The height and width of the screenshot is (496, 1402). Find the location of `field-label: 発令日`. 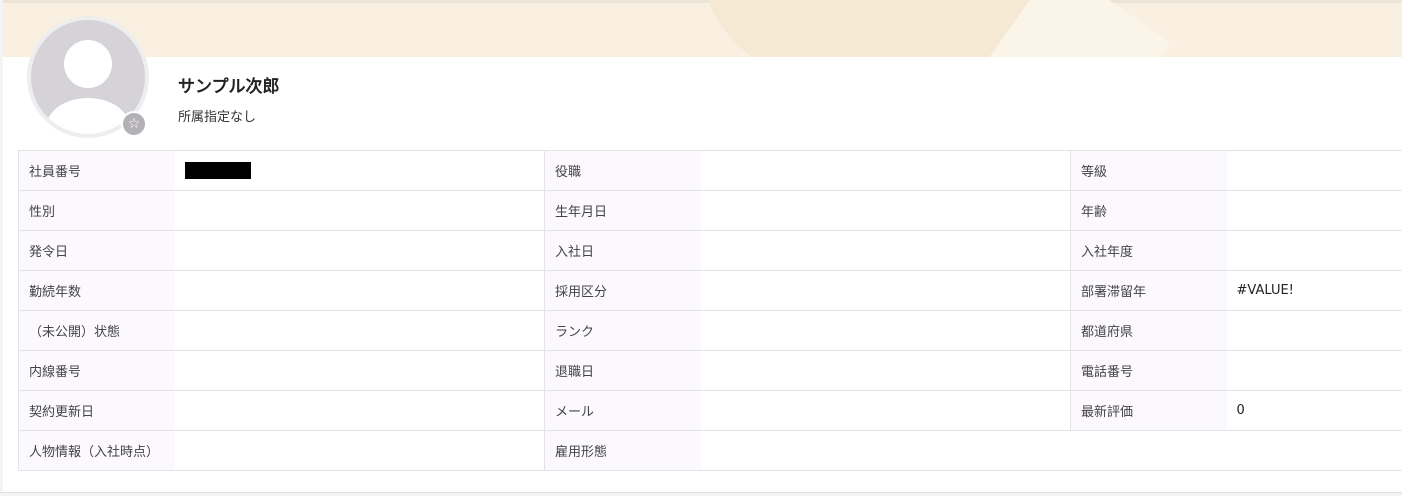

field-label: 発令日 is located at coordinates (96, 250).